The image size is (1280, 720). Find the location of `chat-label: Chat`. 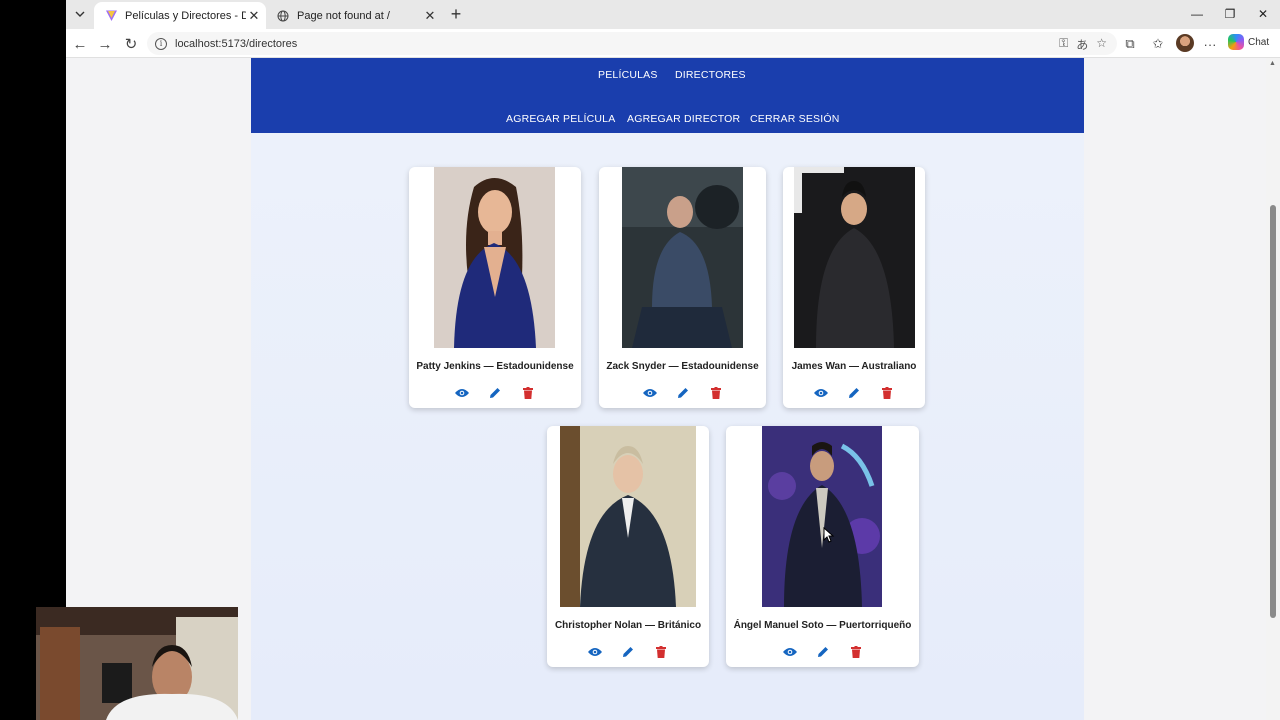

chat-label: Chat is located at coordinates (1259, 42).